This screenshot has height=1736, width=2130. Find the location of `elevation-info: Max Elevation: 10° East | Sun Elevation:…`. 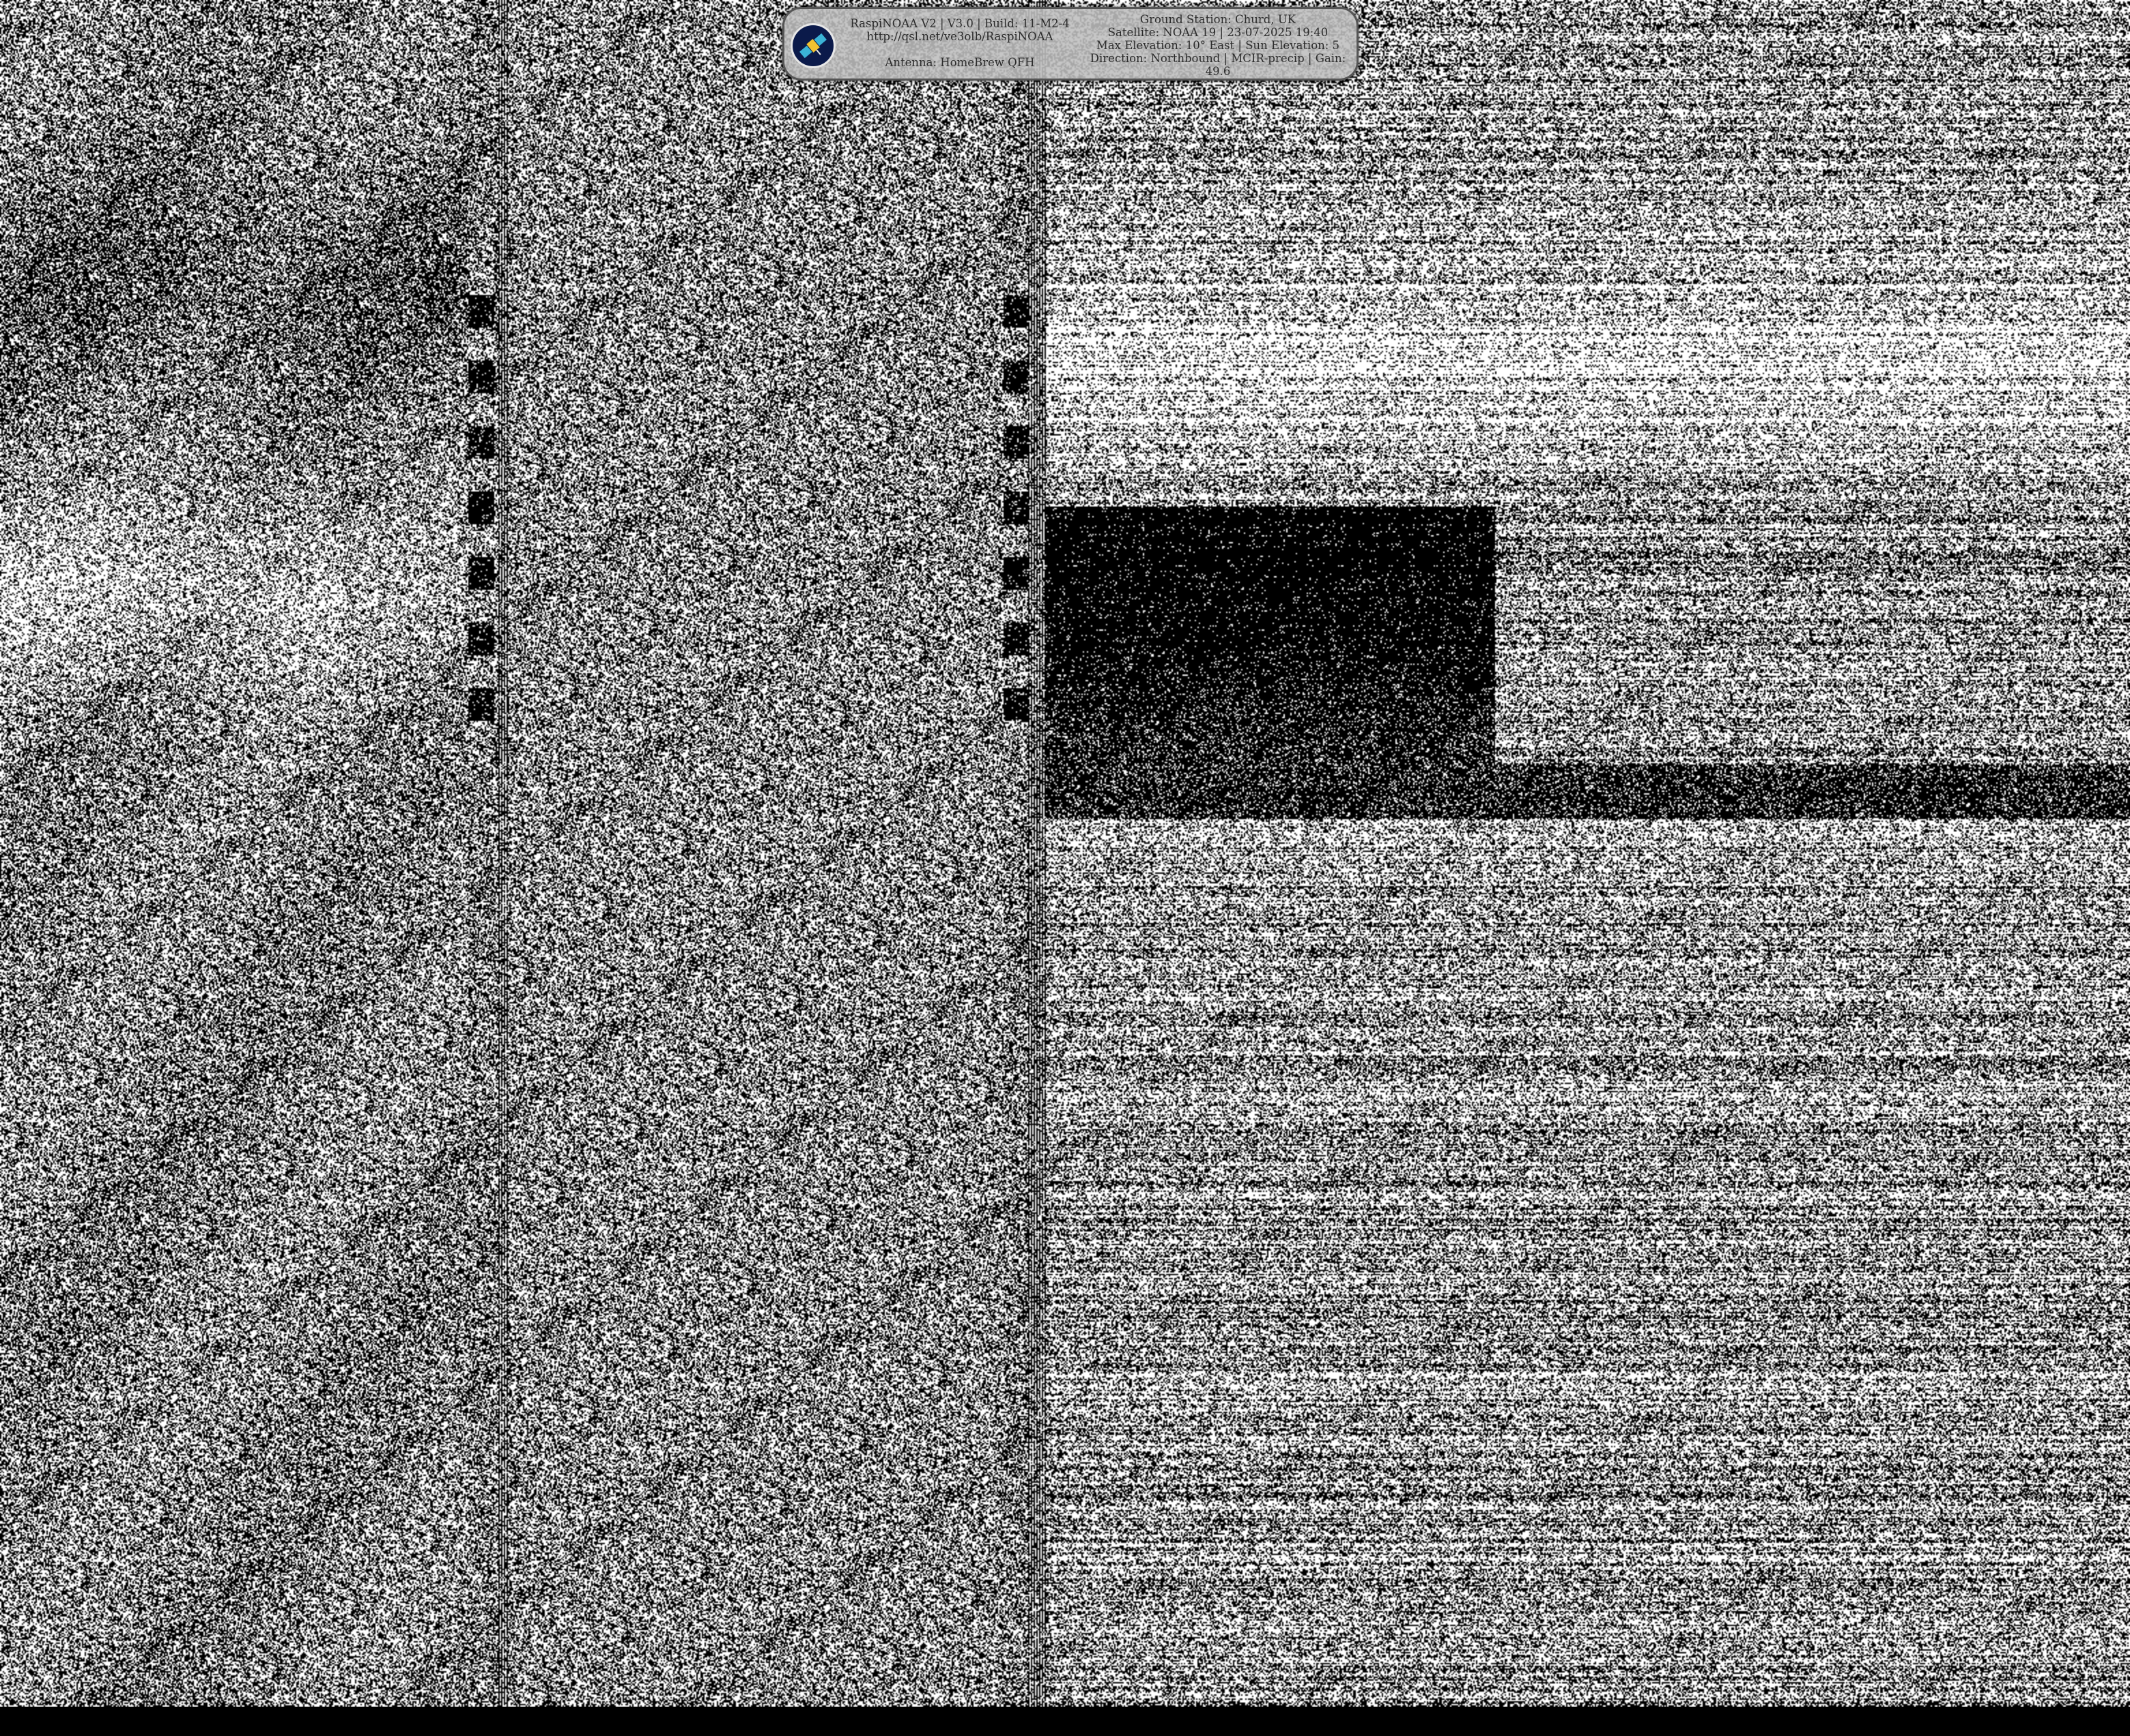

elevation-info: Max Elevation: 10° East | Sun Elevation:… is located at coordinates (1218, 45).